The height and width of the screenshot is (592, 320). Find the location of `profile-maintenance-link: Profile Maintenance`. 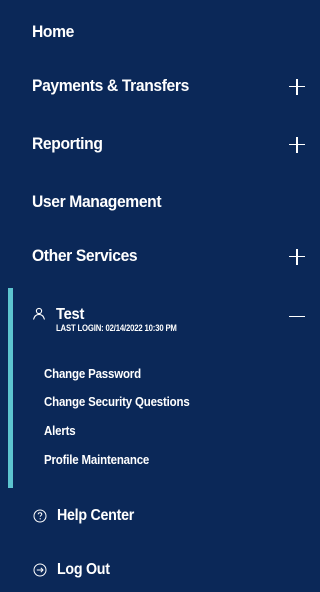

profile-maintenance-link: Profile Maintenance is located at coordinates (96, 460).